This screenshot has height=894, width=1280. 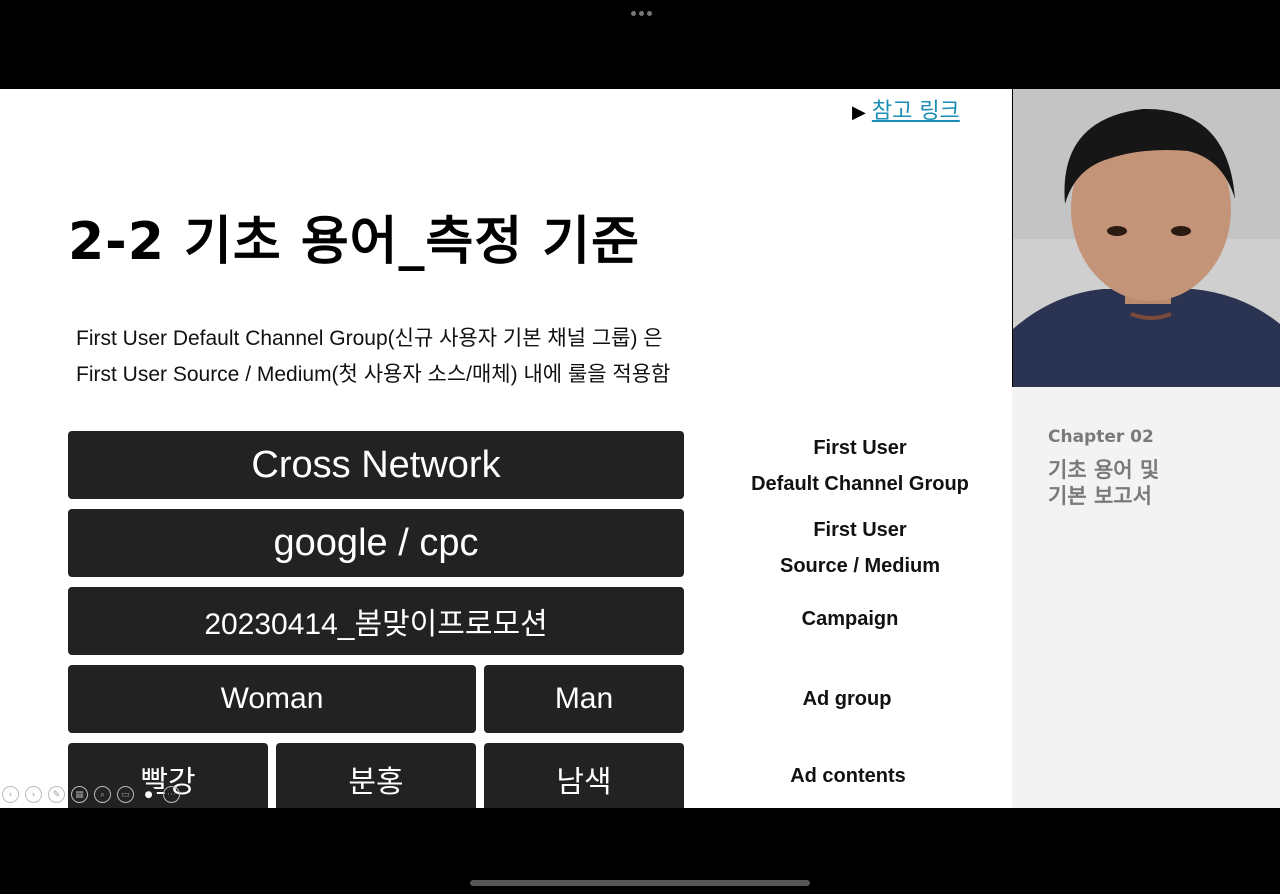 I want to click on ad-content-pink-box: 분홍, so click(x=376, y=775).